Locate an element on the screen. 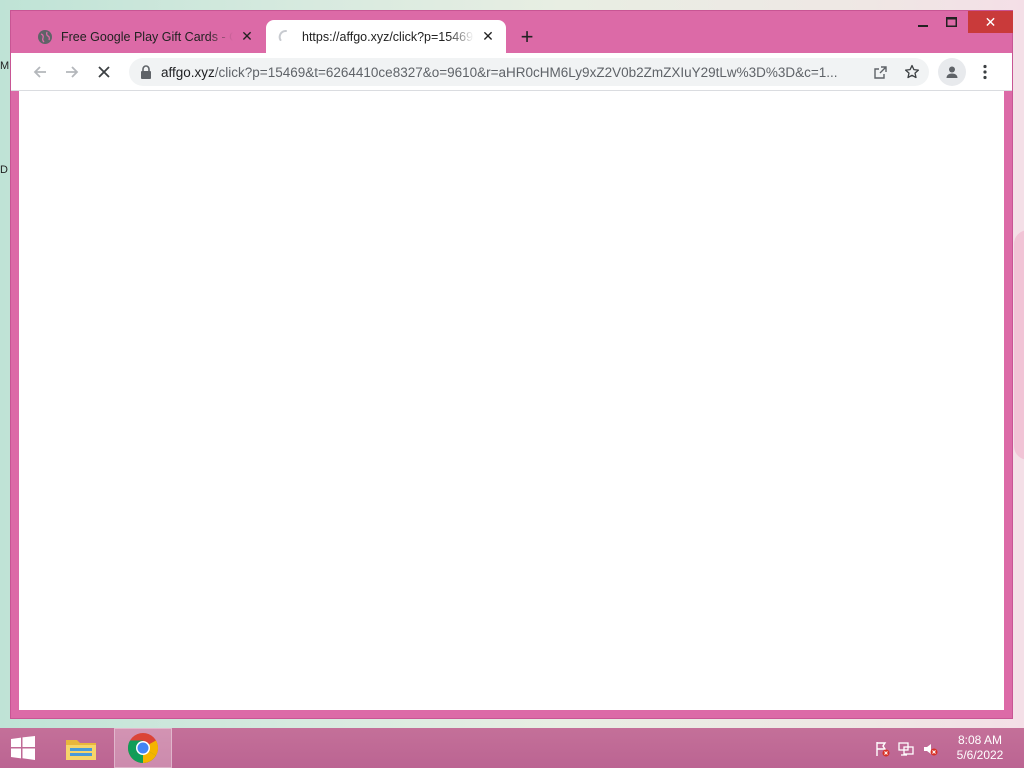  close-window-button: ✕ is located at coordinates (990, 22).